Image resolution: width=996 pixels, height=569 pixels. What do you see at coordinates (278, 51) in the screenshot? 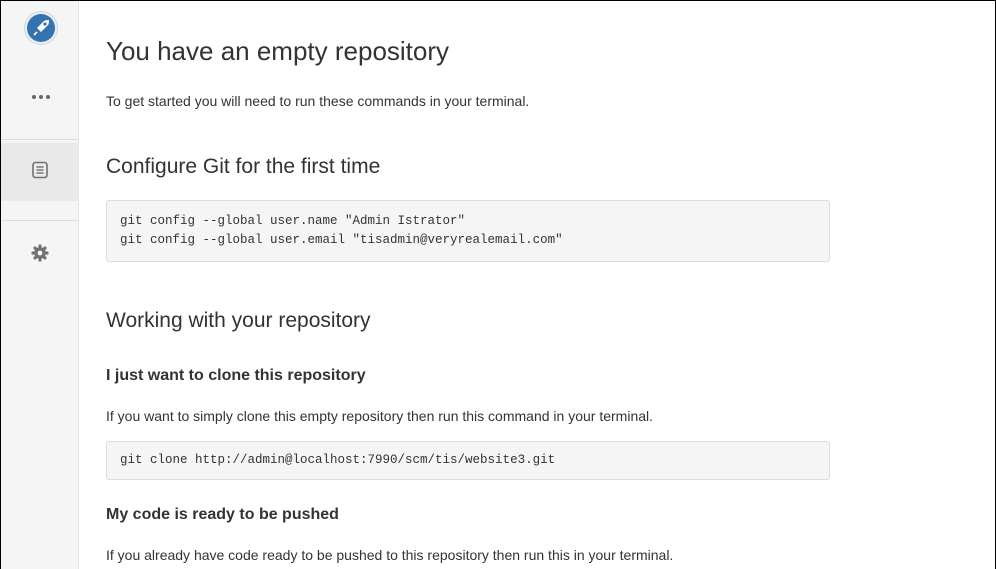
I see `page-title: You have an empty repository` at bounding box center [278, 51].